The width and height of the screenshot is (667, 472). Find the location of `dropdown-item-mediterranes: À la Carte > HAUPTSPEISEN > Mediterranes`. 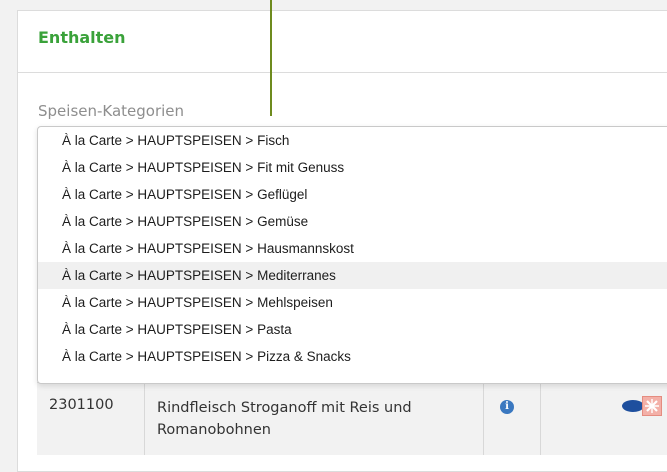

dropdown-item-mediterranes: À la Carte > HAUPTSPEISEN > Mediterranes is located at coordinates (352, 275).